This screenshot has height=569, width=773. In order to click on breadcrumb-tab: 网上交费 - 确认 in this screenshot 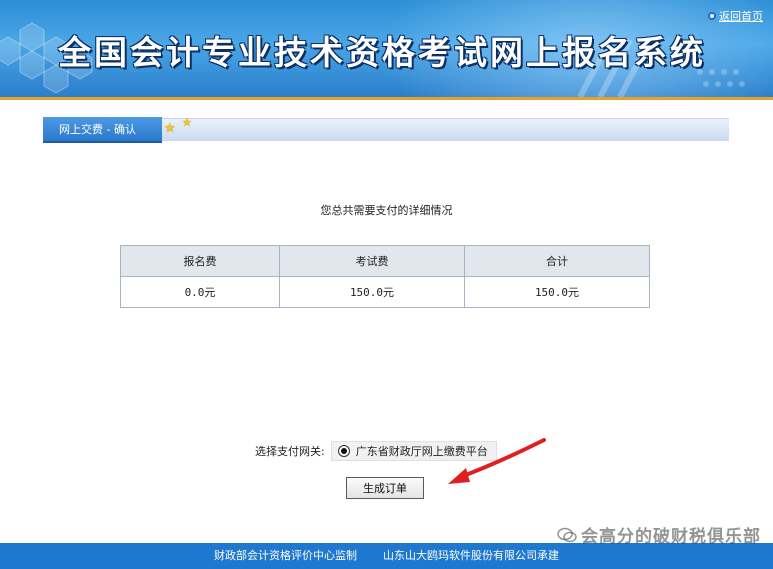, I will do `click(102, 130)`.